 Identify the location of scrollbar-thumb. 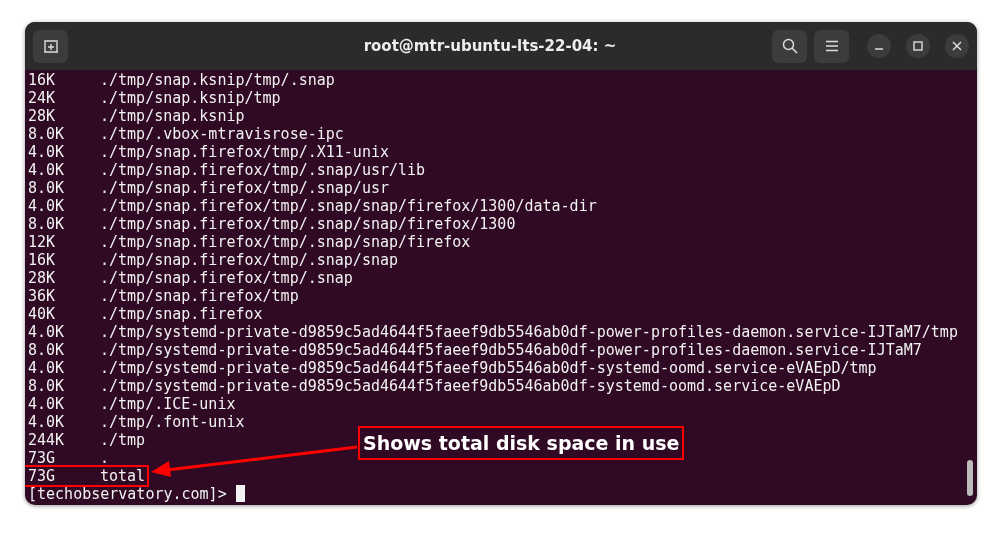
(970, 478).